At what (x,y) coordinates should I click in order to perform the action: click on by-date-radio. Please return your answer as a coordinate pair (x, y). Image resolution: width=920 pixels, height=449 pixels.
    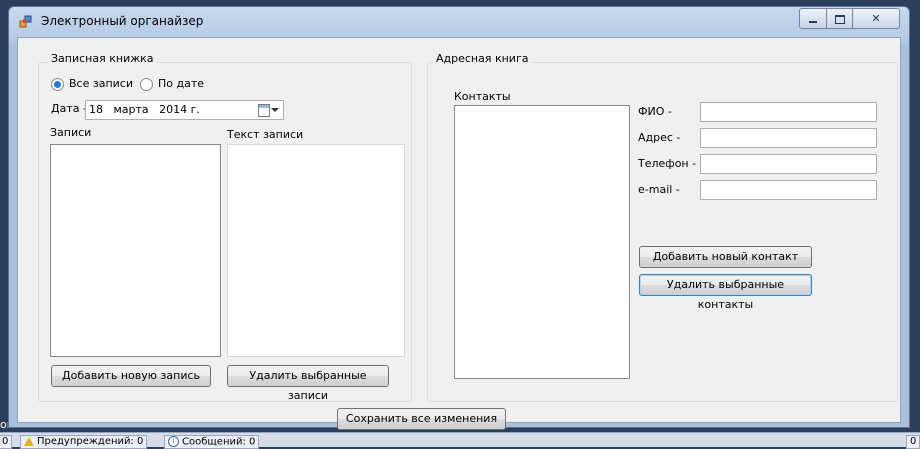
    Looking at the image, I should click on (146, 84).